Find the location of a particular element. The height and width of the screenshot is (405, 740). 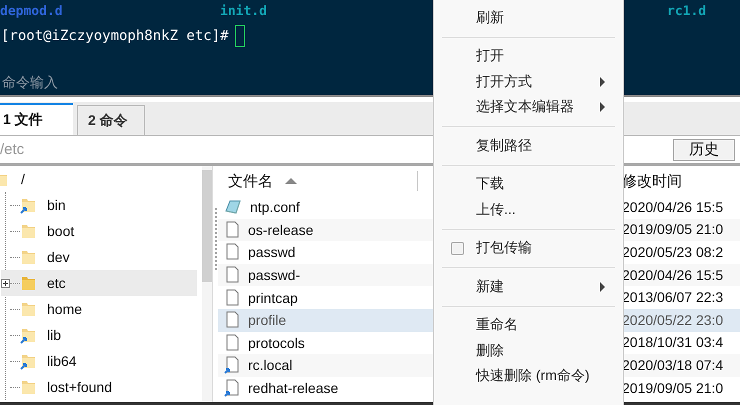

tree-item: lost+found is located at coordinates (79, 387).